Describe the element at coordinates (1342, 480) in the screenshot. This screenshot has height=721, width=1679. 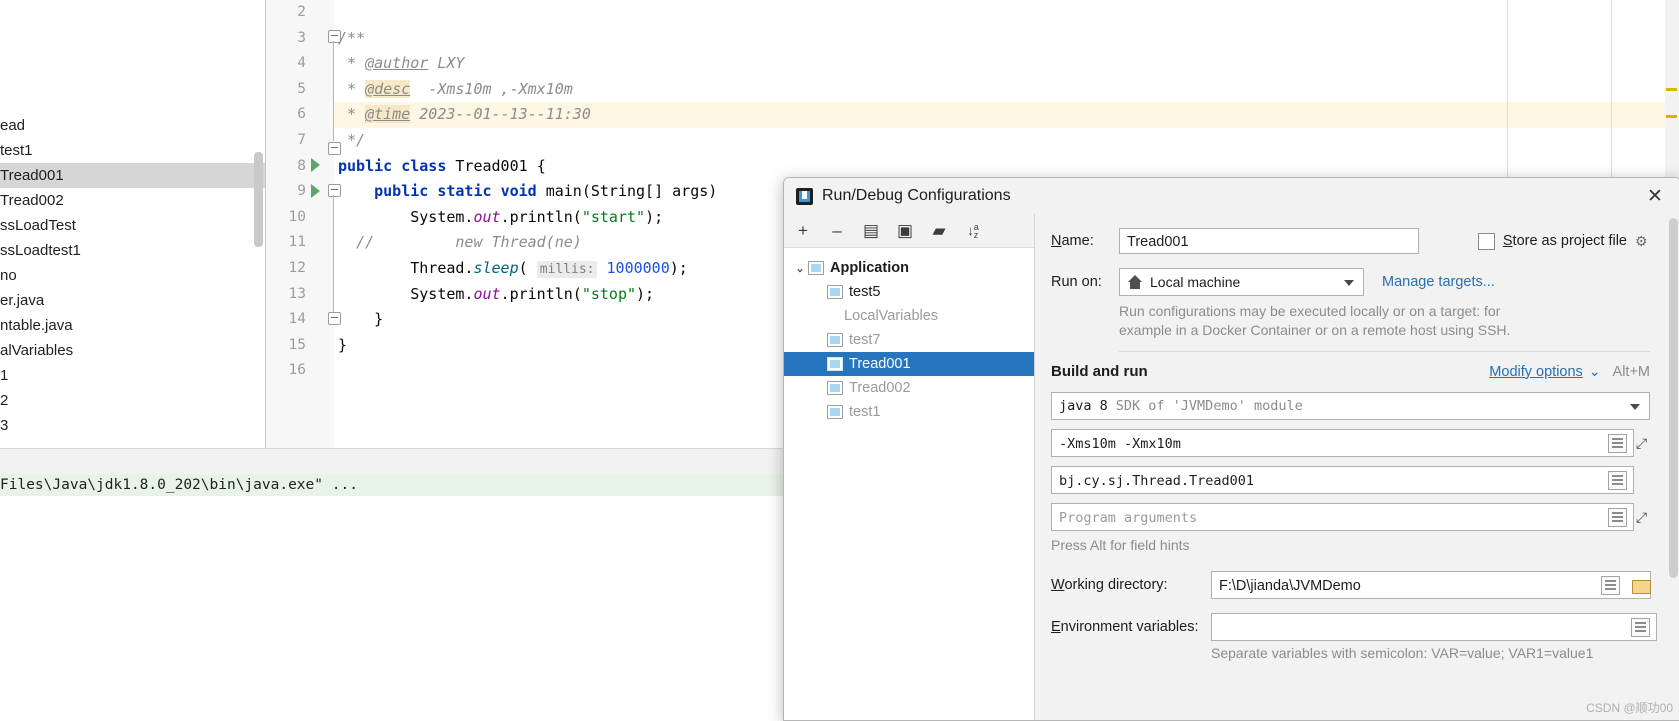
I see `main-class-input: bj.cy.sj.Thread.Tread001` at that location.